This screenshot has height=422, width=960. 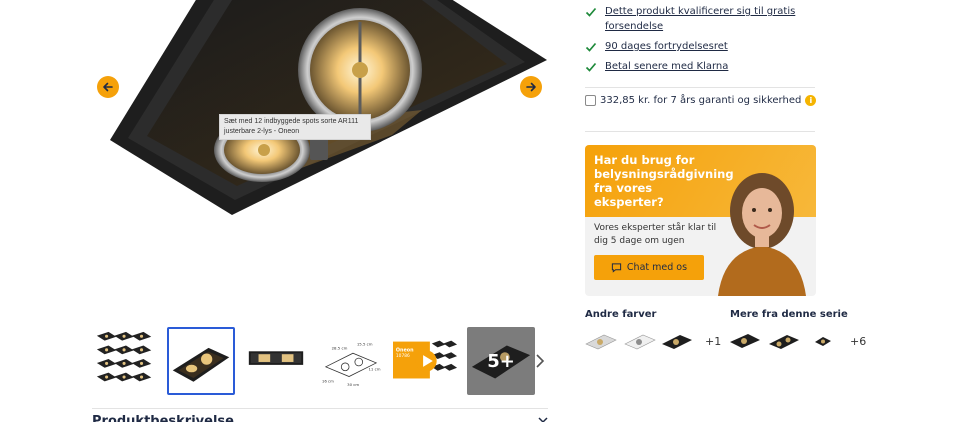 I want to click on description-heading: Produktbeskrivelse, so click(x=163, y=418).